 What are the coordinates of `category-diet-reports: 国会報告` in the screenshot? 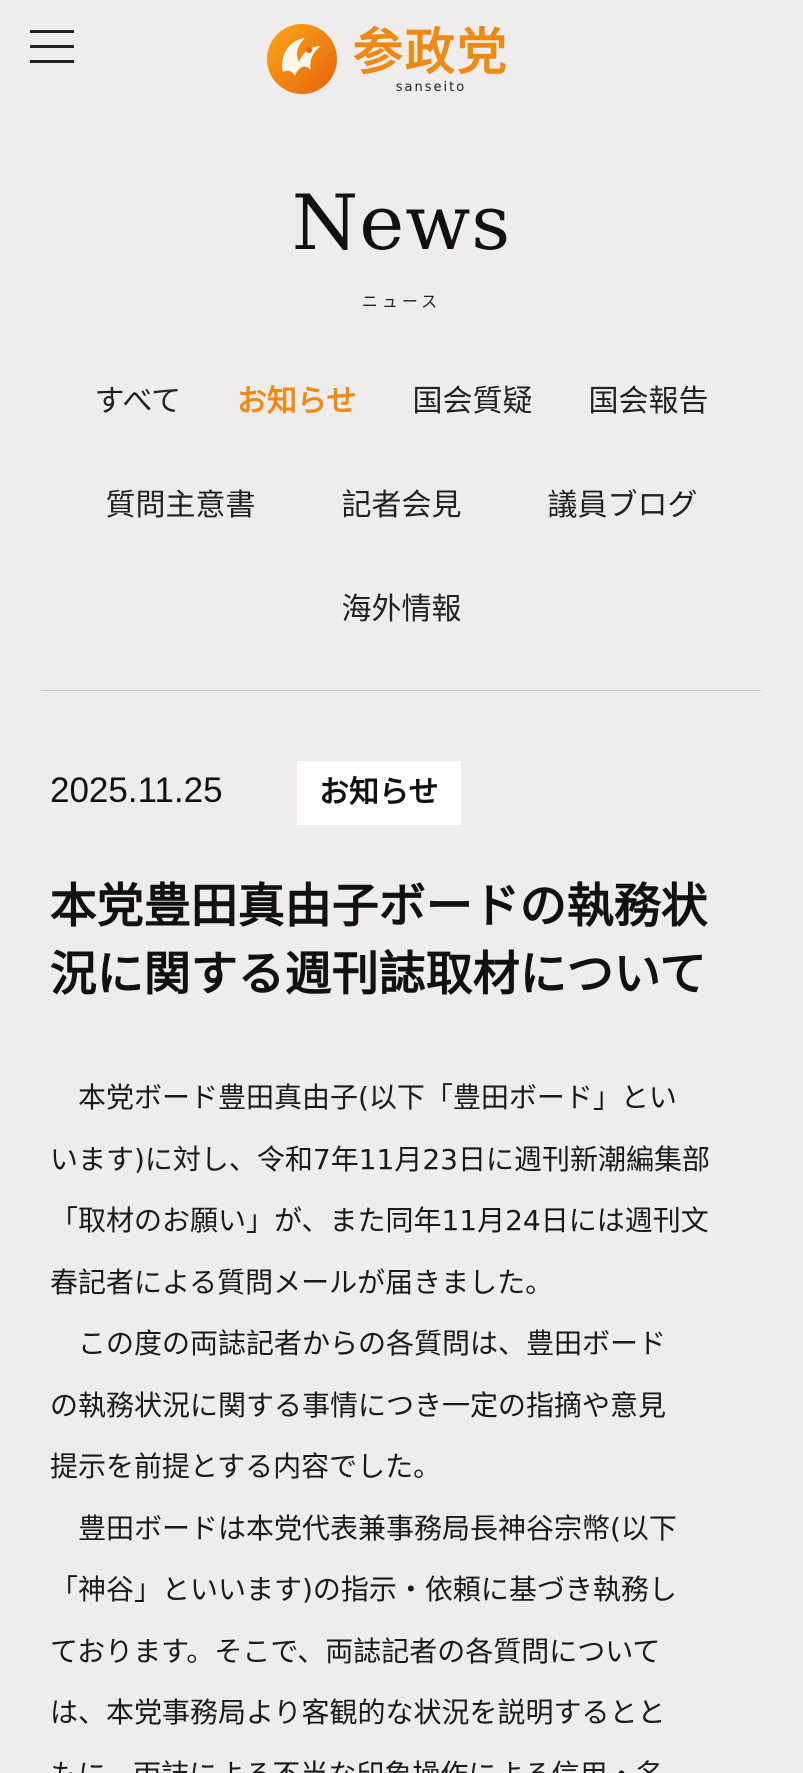 It's located at (649, 402).